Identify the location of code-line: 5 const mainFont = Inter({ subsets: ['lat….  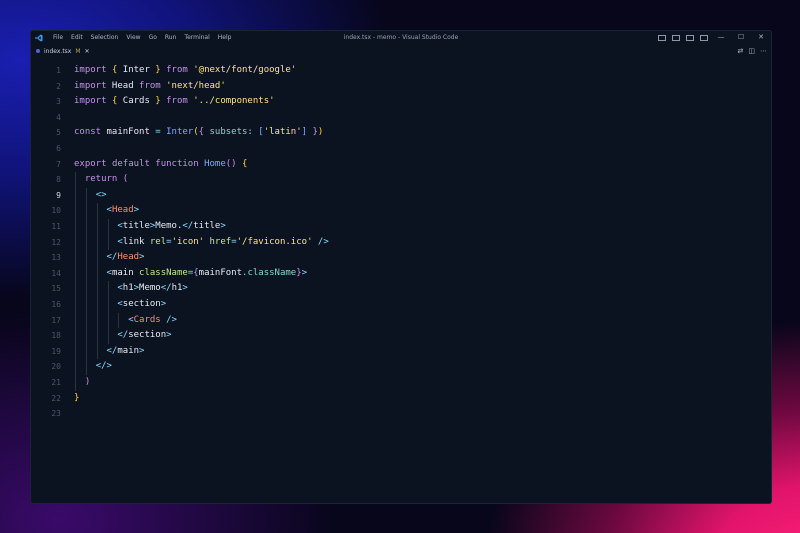
(401, 133).